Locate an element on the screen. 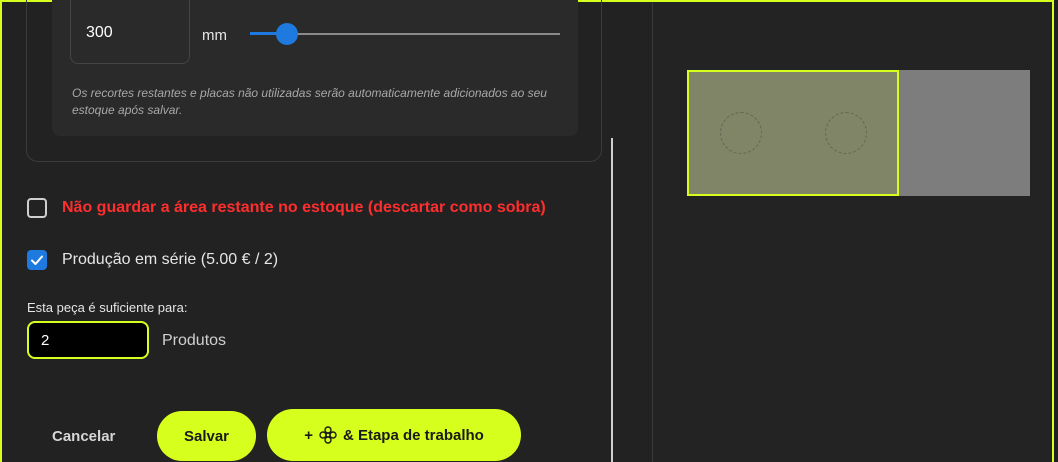 Image resolution: width=1058 pixels, height=462 pixels. add-work-step-button: + & Etapa de trabalho is located at coordinates (394, 435).